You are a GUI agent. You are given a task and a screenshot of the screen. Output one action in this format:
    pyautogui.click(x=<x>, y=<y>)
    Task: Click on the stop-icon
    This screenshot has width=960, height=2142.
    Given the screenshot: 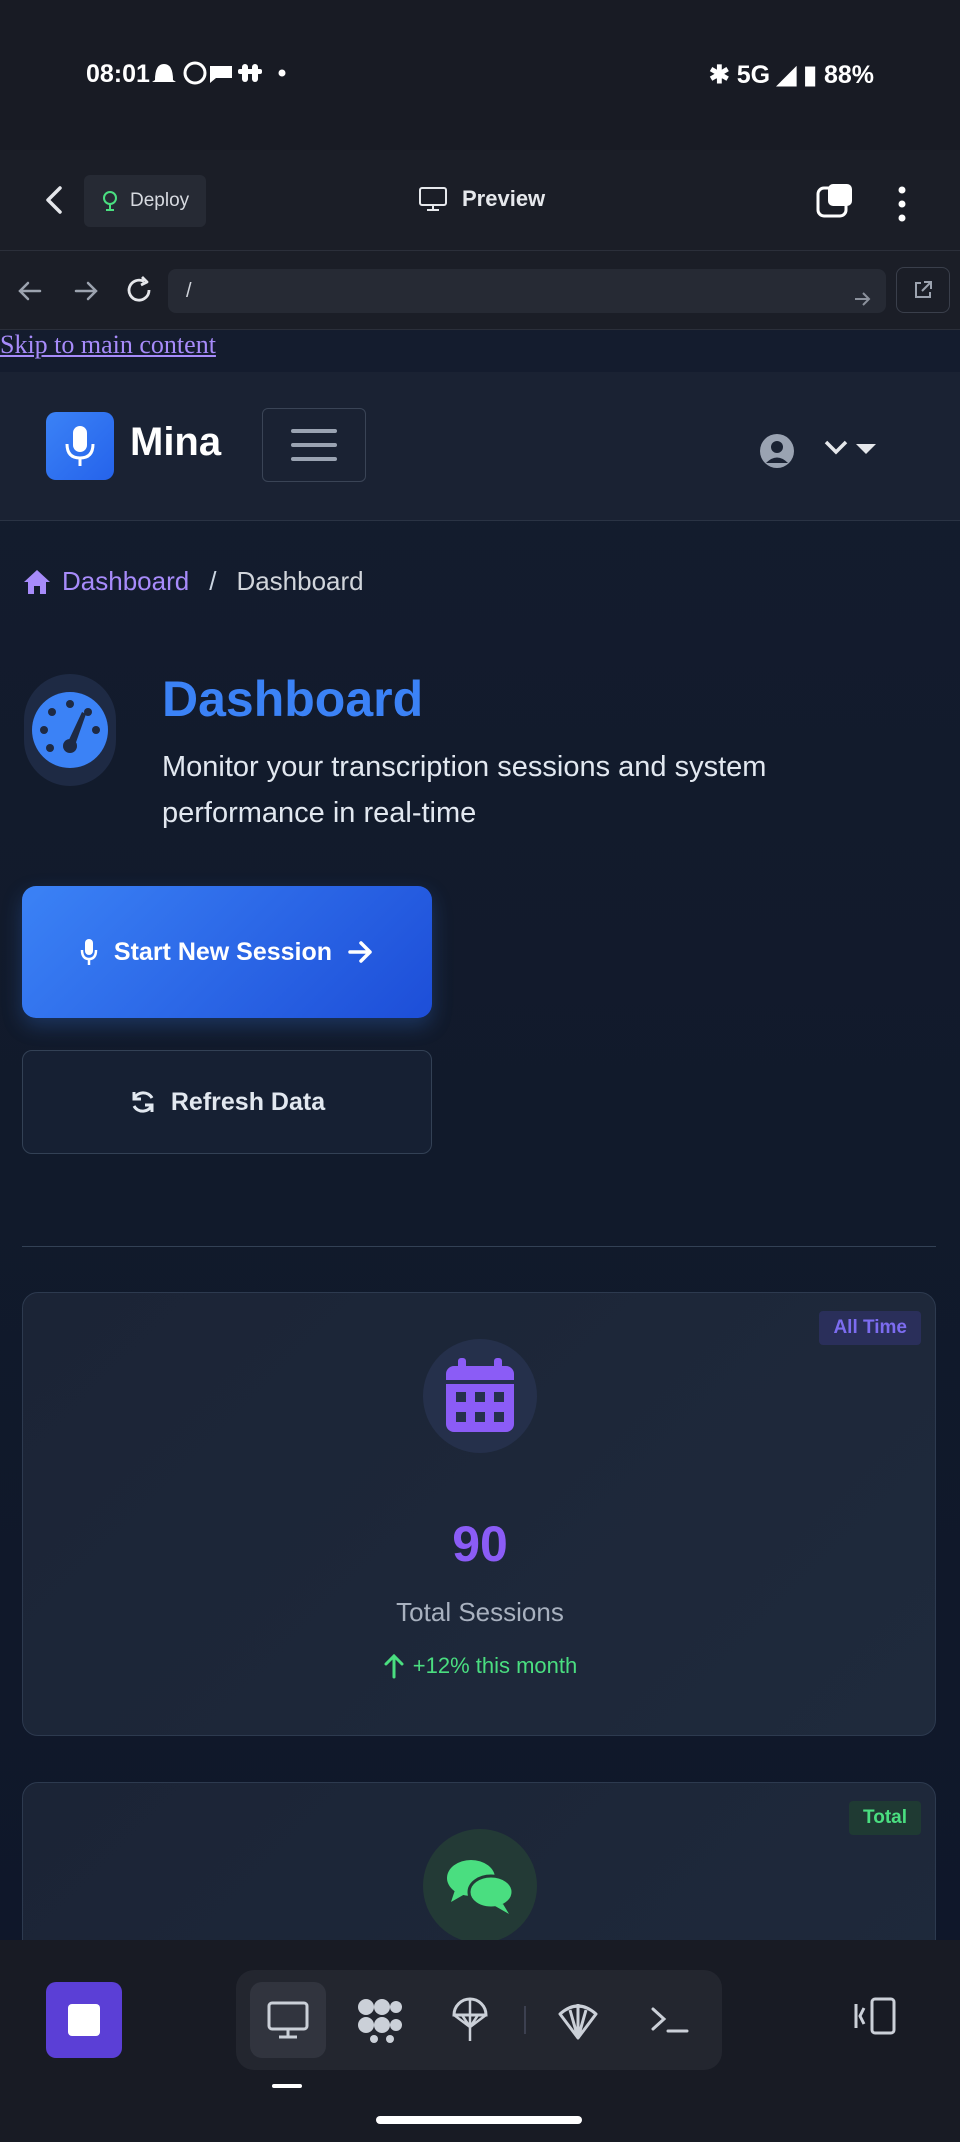 What is the action you would take?
    pyautogui.click(x=84, y=2020)
    